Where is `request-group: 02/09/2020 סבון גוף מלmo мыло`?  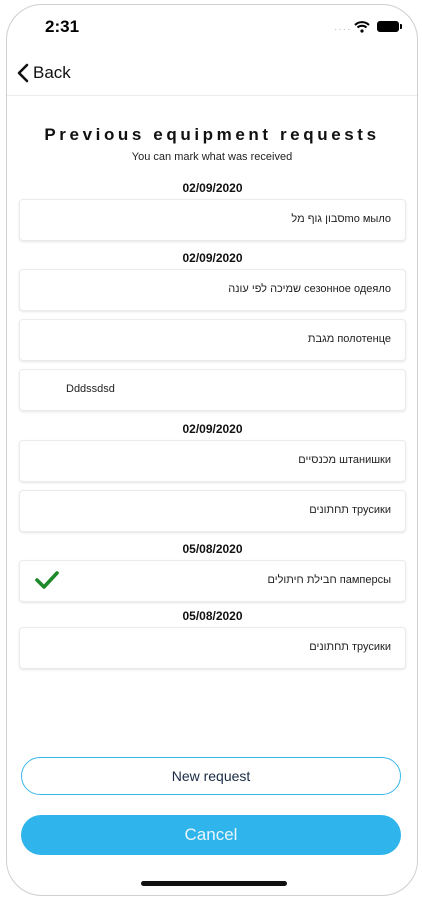 request-group: 02/09/2020 סבון גוף מלmo мыло is located at coordinates (212, 213).